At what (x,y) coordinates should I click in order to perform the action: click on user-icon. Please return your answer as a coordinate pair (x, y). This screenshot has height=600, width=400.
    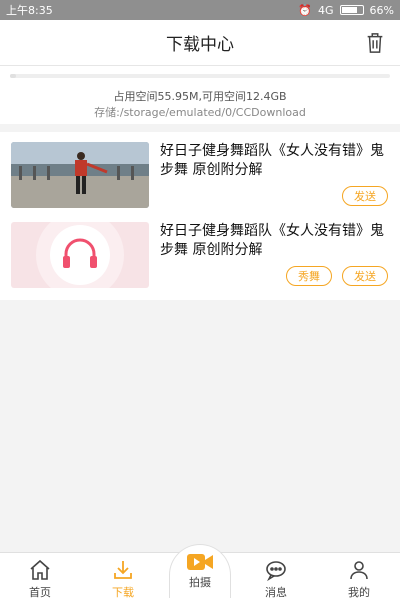
    Looking at the image, I should click on (359, 570).